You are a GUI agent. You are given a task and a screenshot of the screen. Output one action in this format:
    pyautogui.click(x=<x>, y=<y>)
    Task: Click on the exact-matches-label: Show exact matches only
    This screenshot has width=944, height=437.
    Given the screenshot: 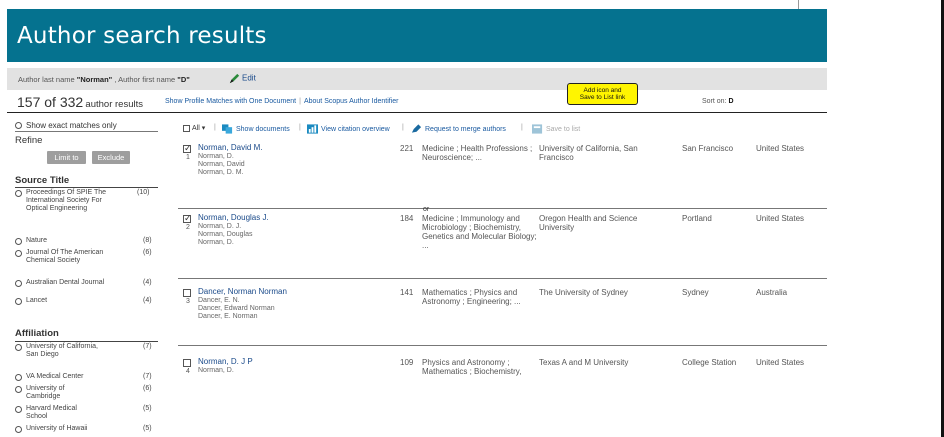 What is the action you would take?
    pyautogui.click(x=71, y=125)
    